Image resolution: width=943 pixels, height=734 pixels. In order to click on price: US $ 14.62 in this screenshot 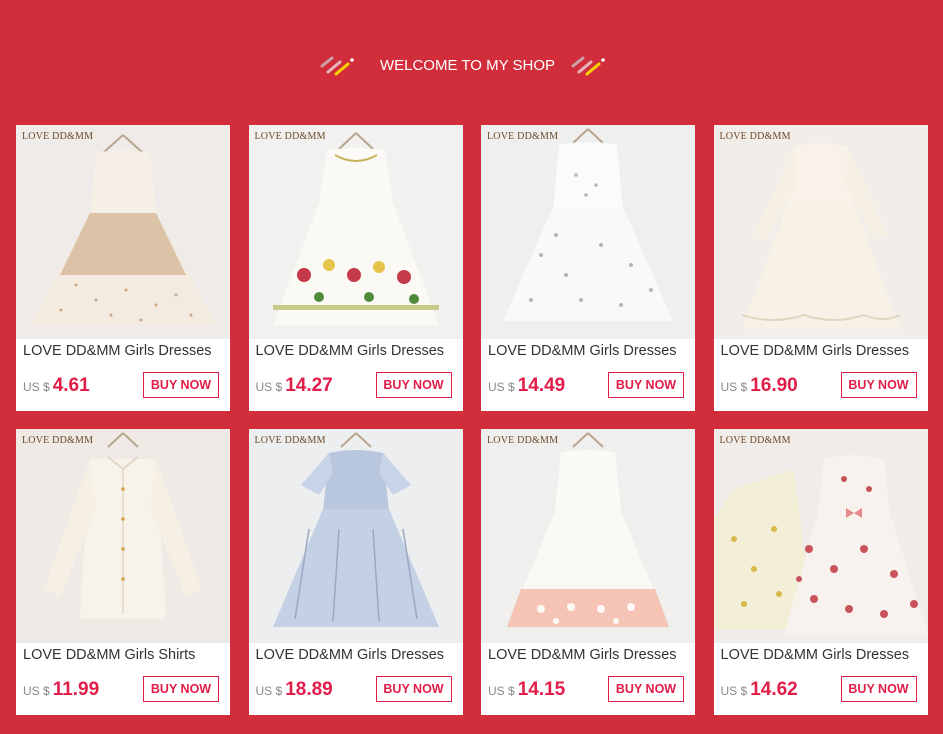, I will do `click(759, 690)`.